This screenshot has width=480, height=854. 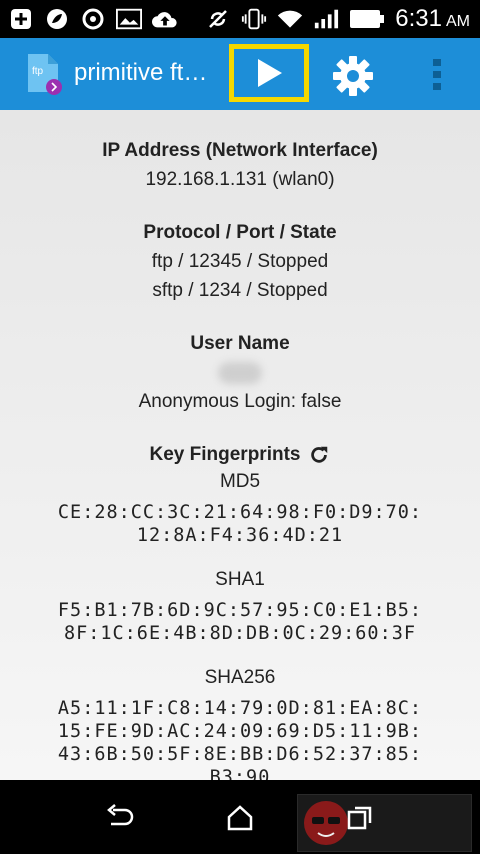 I want to click on back-button, so click(x=120, y=818).